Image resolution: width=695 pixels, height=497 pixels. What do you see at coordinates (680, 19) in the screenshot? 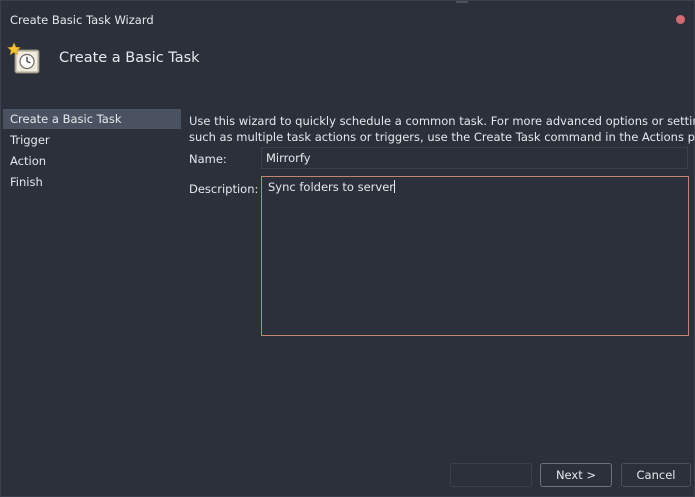
I see `close-button` at bounding box center [680, 19].